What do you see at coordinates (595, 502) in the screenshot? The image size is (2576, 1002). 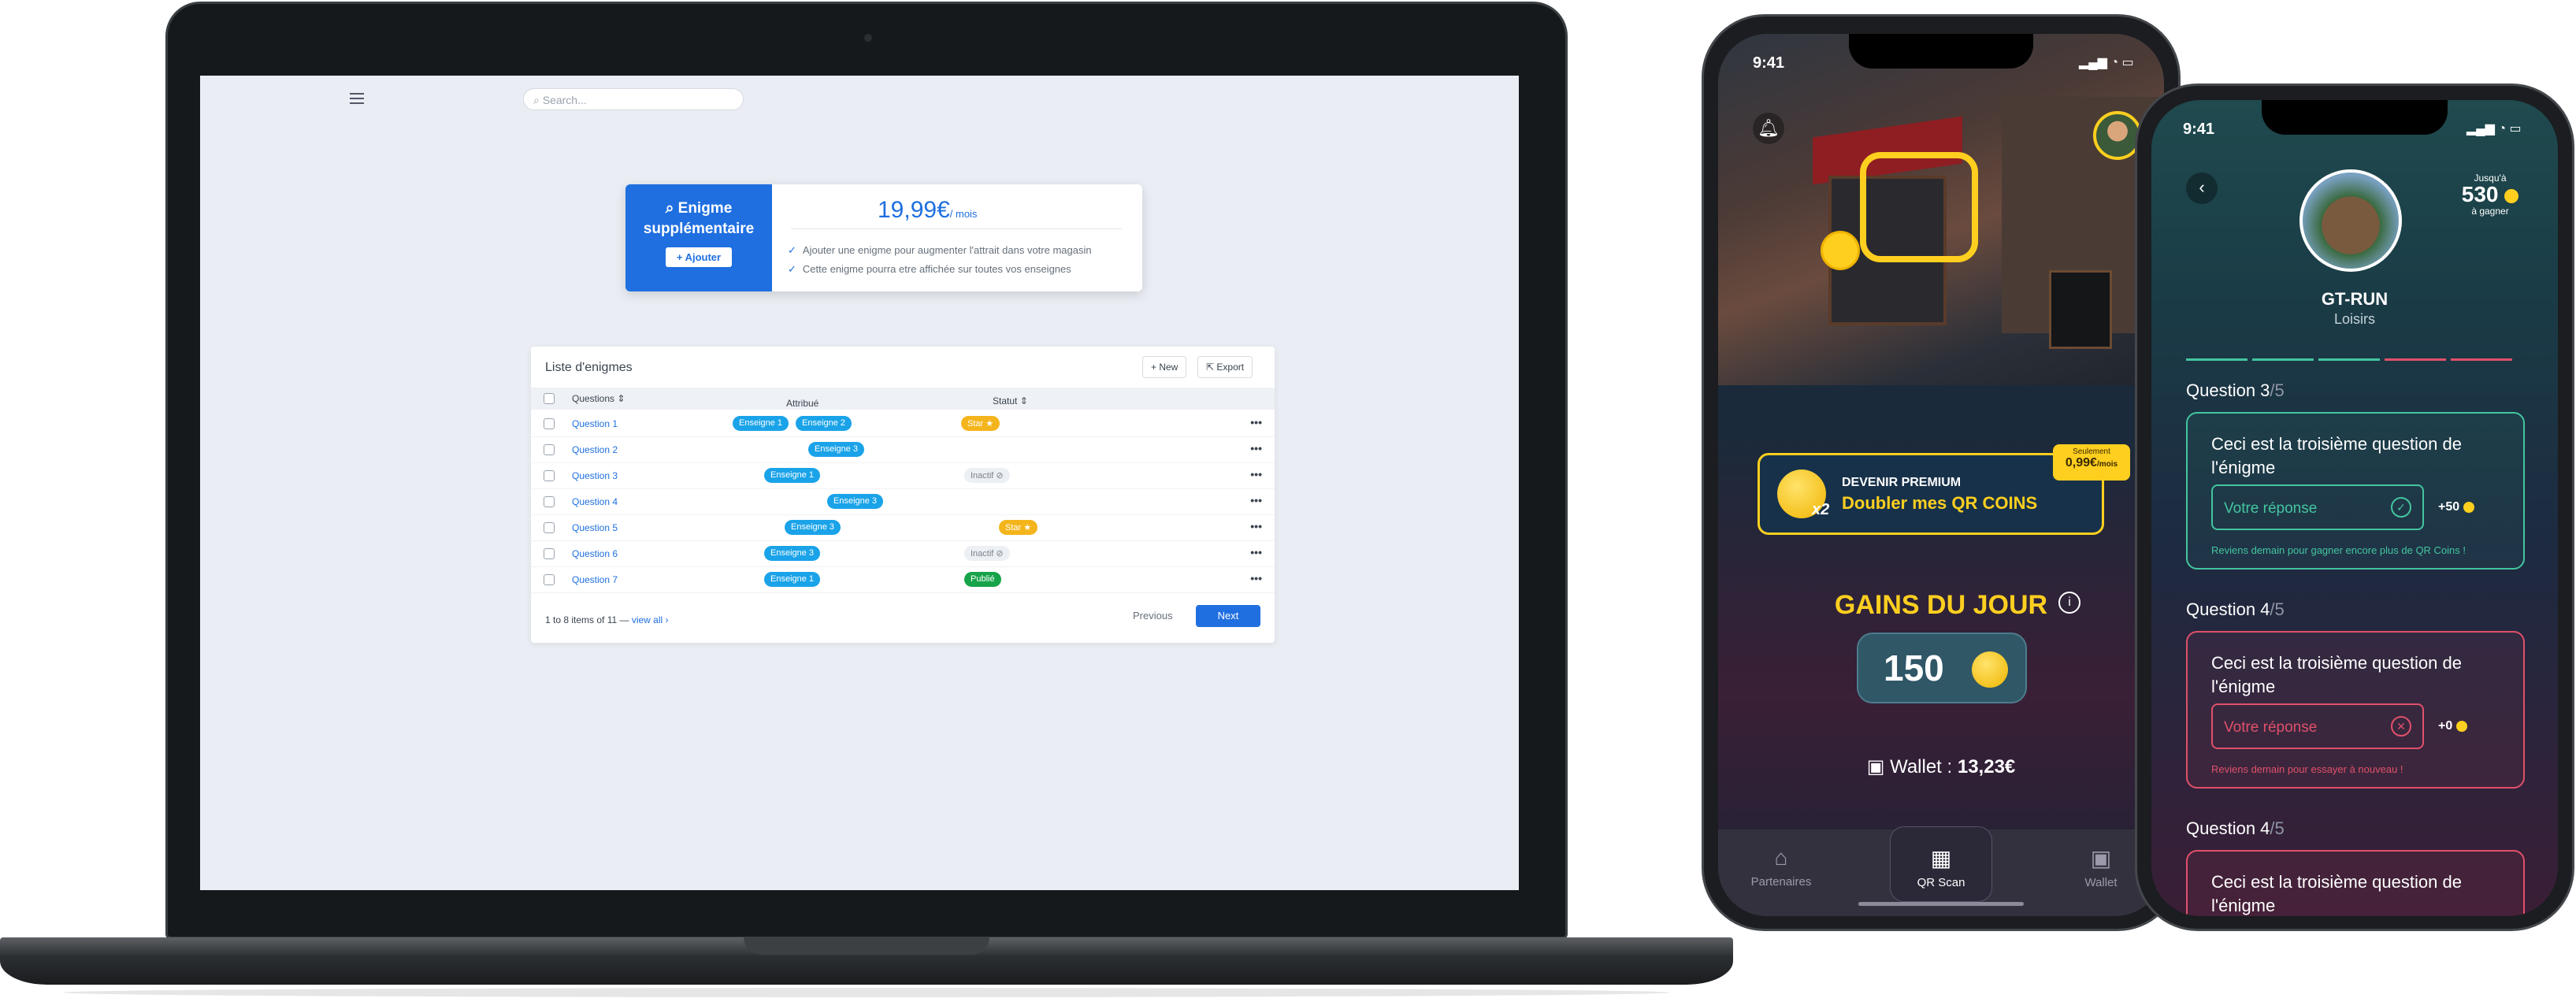 I see `question-link: Question 4` at bounding box center [595, 502].